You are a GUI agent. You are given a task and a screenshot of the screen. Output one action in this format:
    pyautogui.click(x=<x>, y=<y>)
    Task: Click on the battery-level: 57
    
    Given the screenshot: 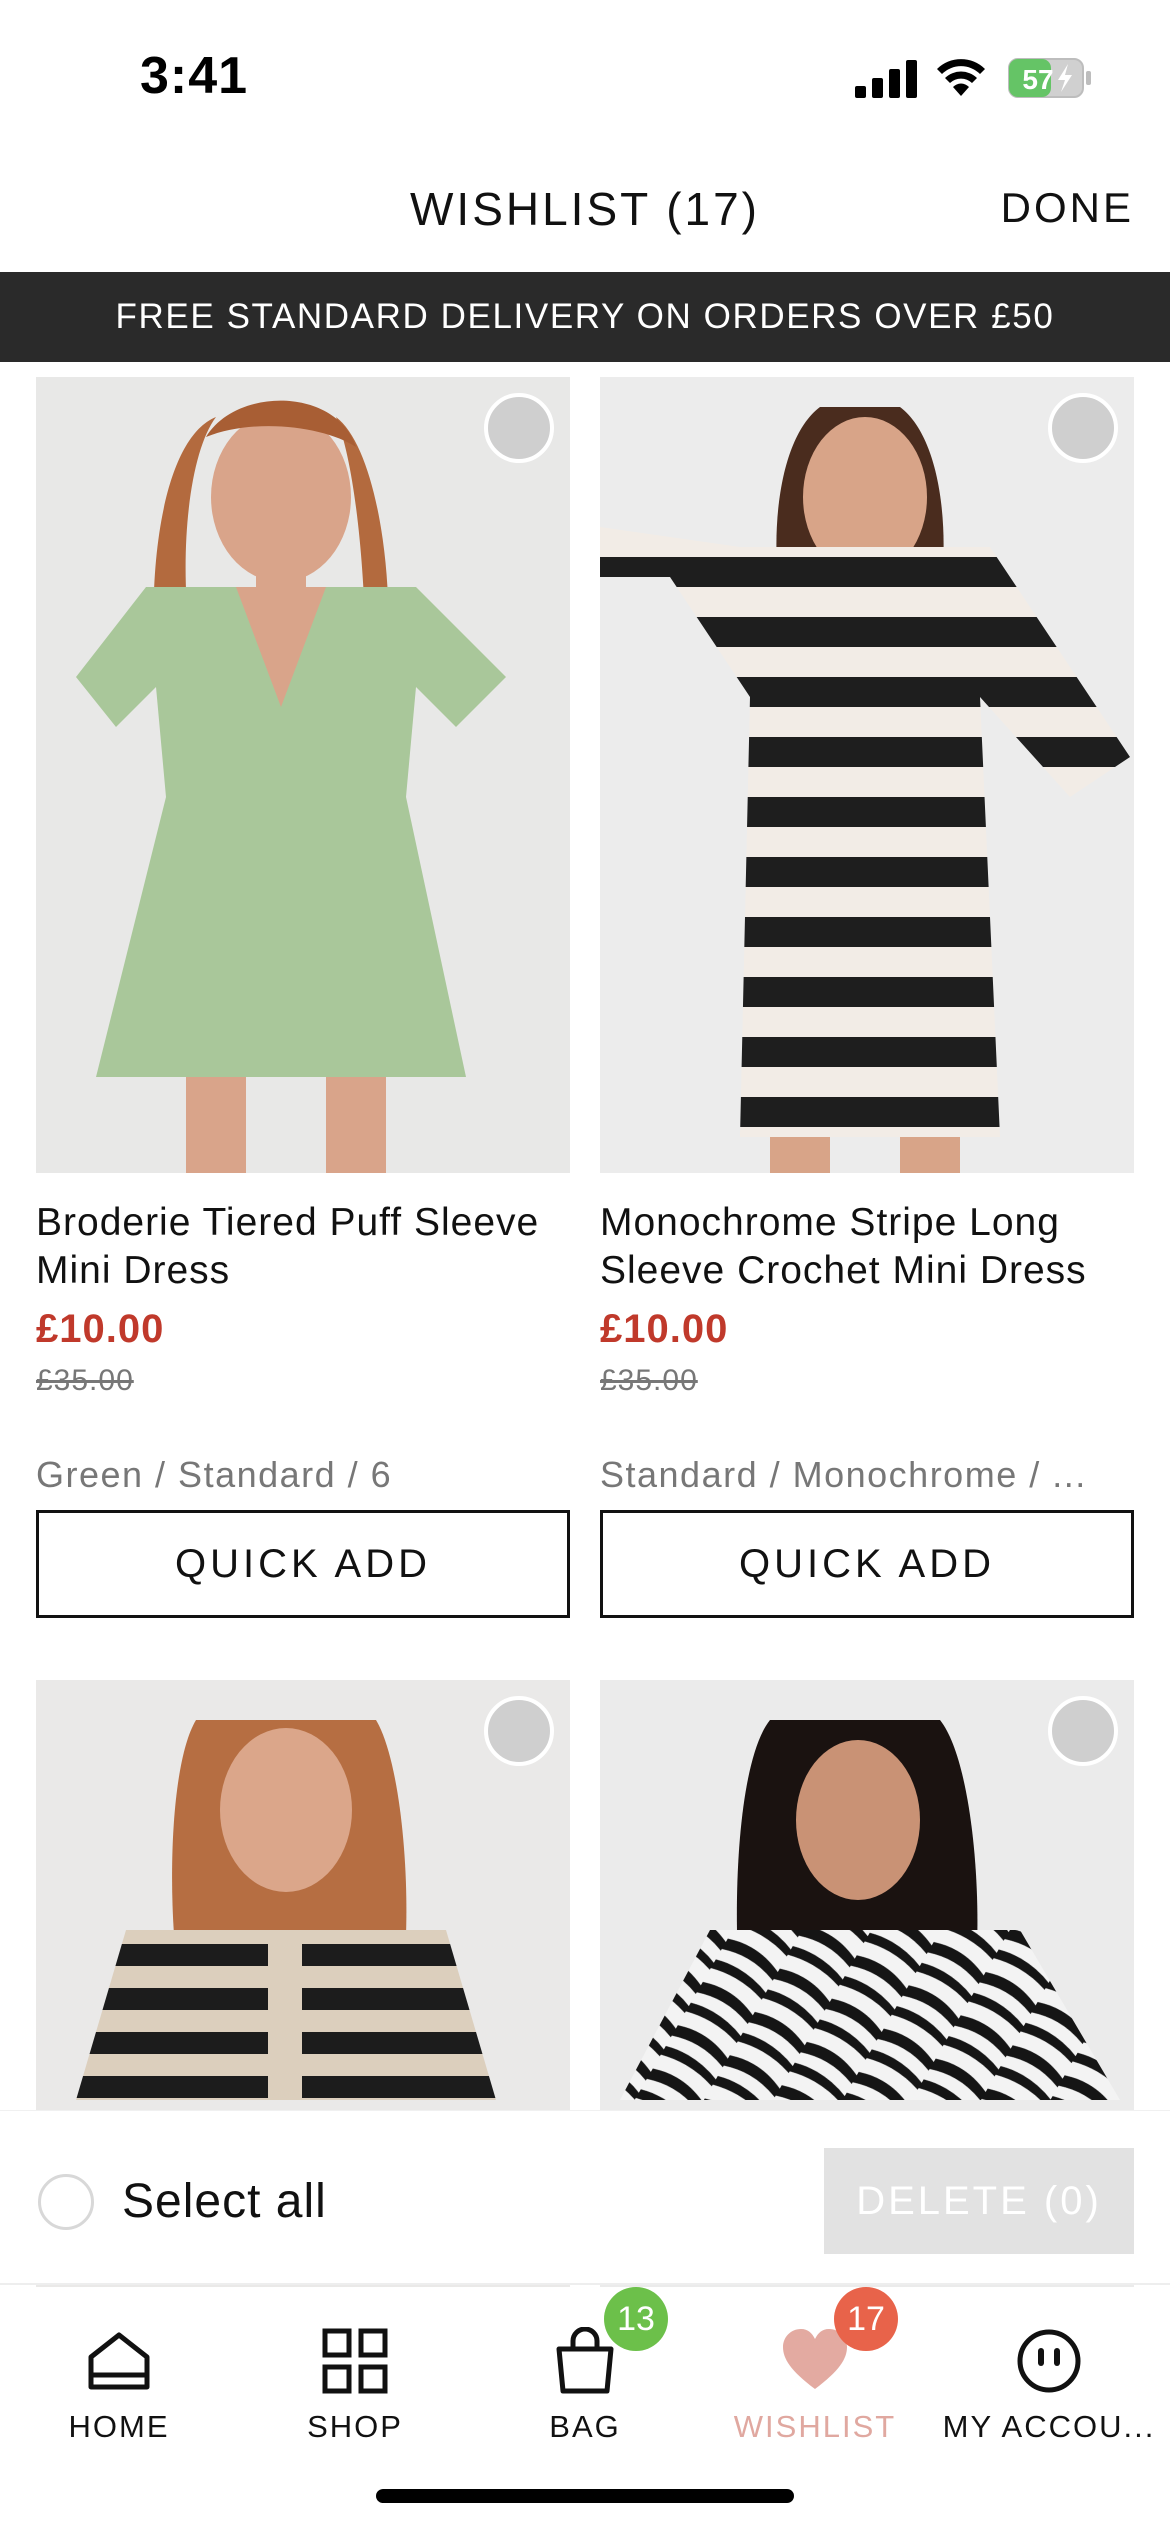 What is the action you would take?
    pyautogui.click(x=1037, y=79)
    